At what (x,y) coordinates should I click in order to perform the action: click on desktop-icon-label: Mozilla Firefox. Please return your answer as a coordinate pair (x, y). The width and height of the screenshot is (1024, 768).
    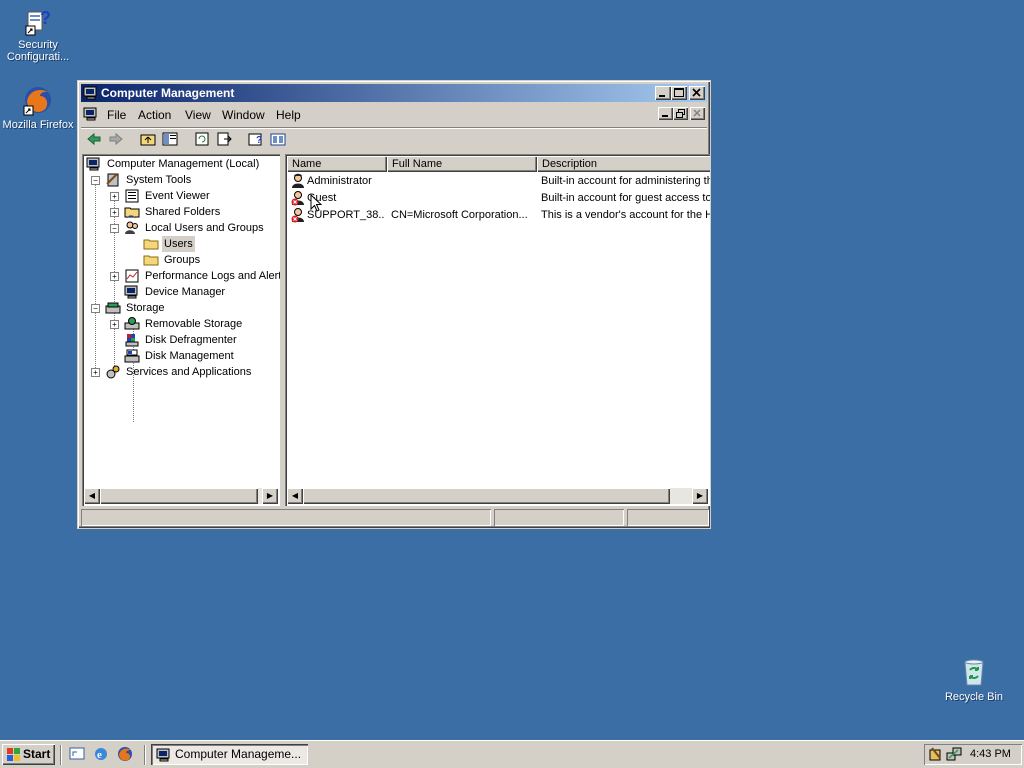
    Looking at the image, I should click on (38, 125).